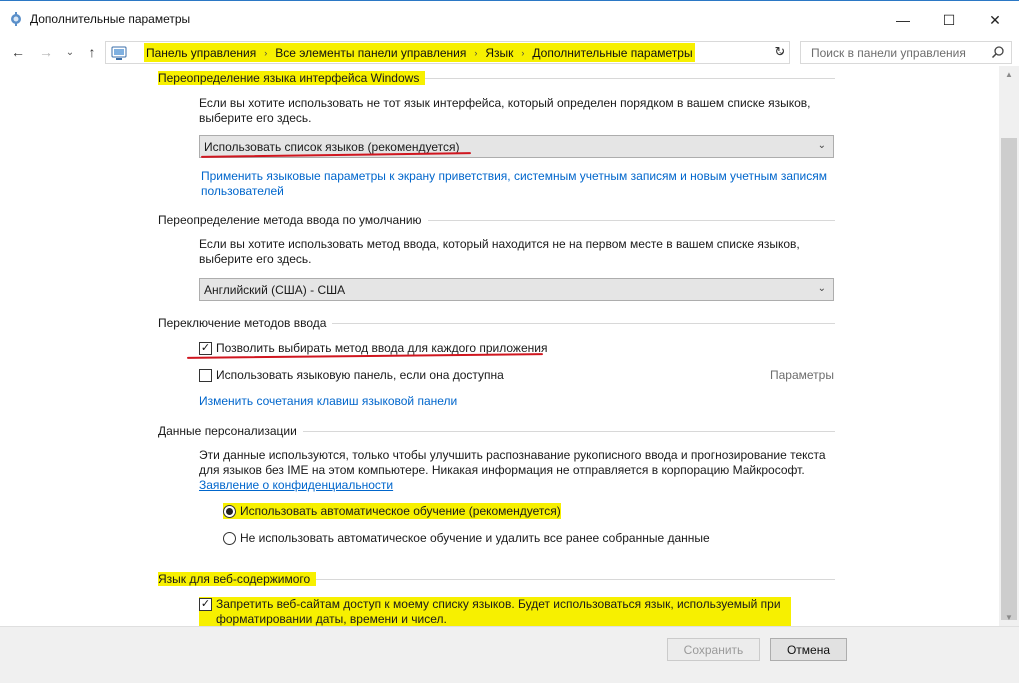  I want to click on breadcrumb-advanced-settings: Дополнительные параметры, so click(612, 53).